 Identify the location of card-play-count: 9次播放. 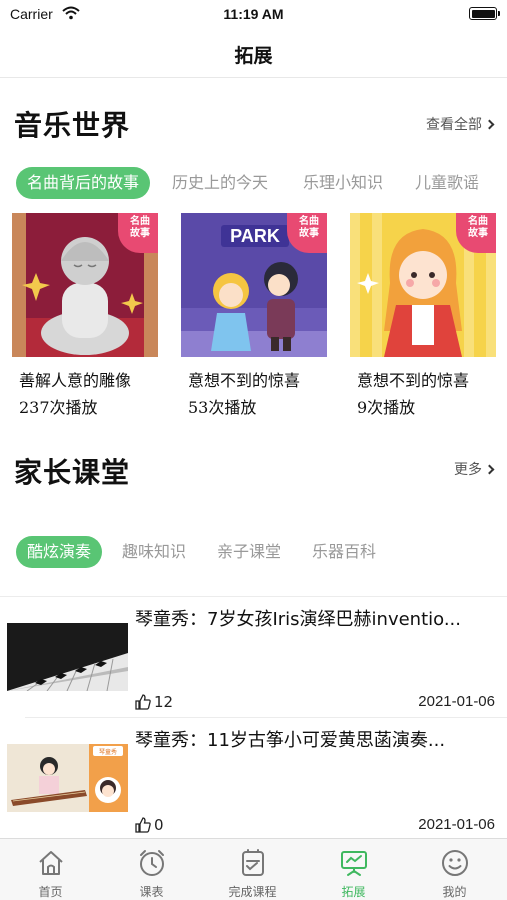
(386, 407).